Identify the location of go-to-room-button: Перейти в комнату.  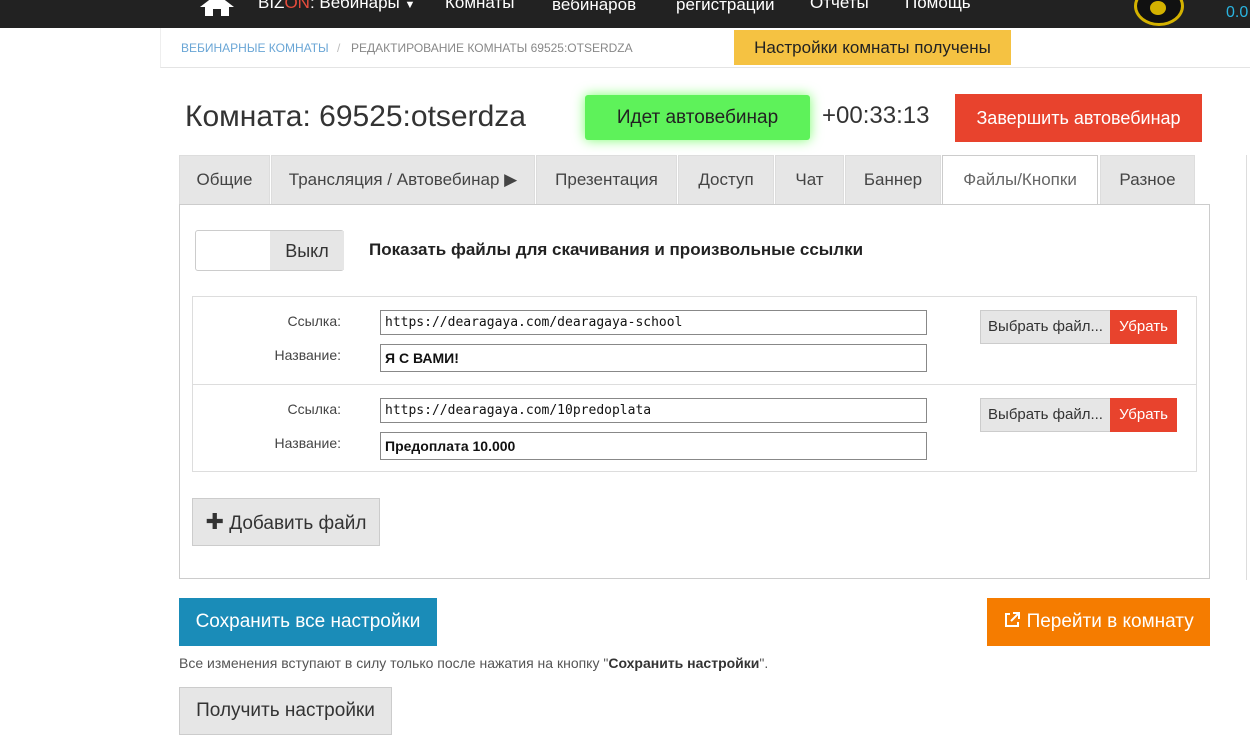
(1098, 622).